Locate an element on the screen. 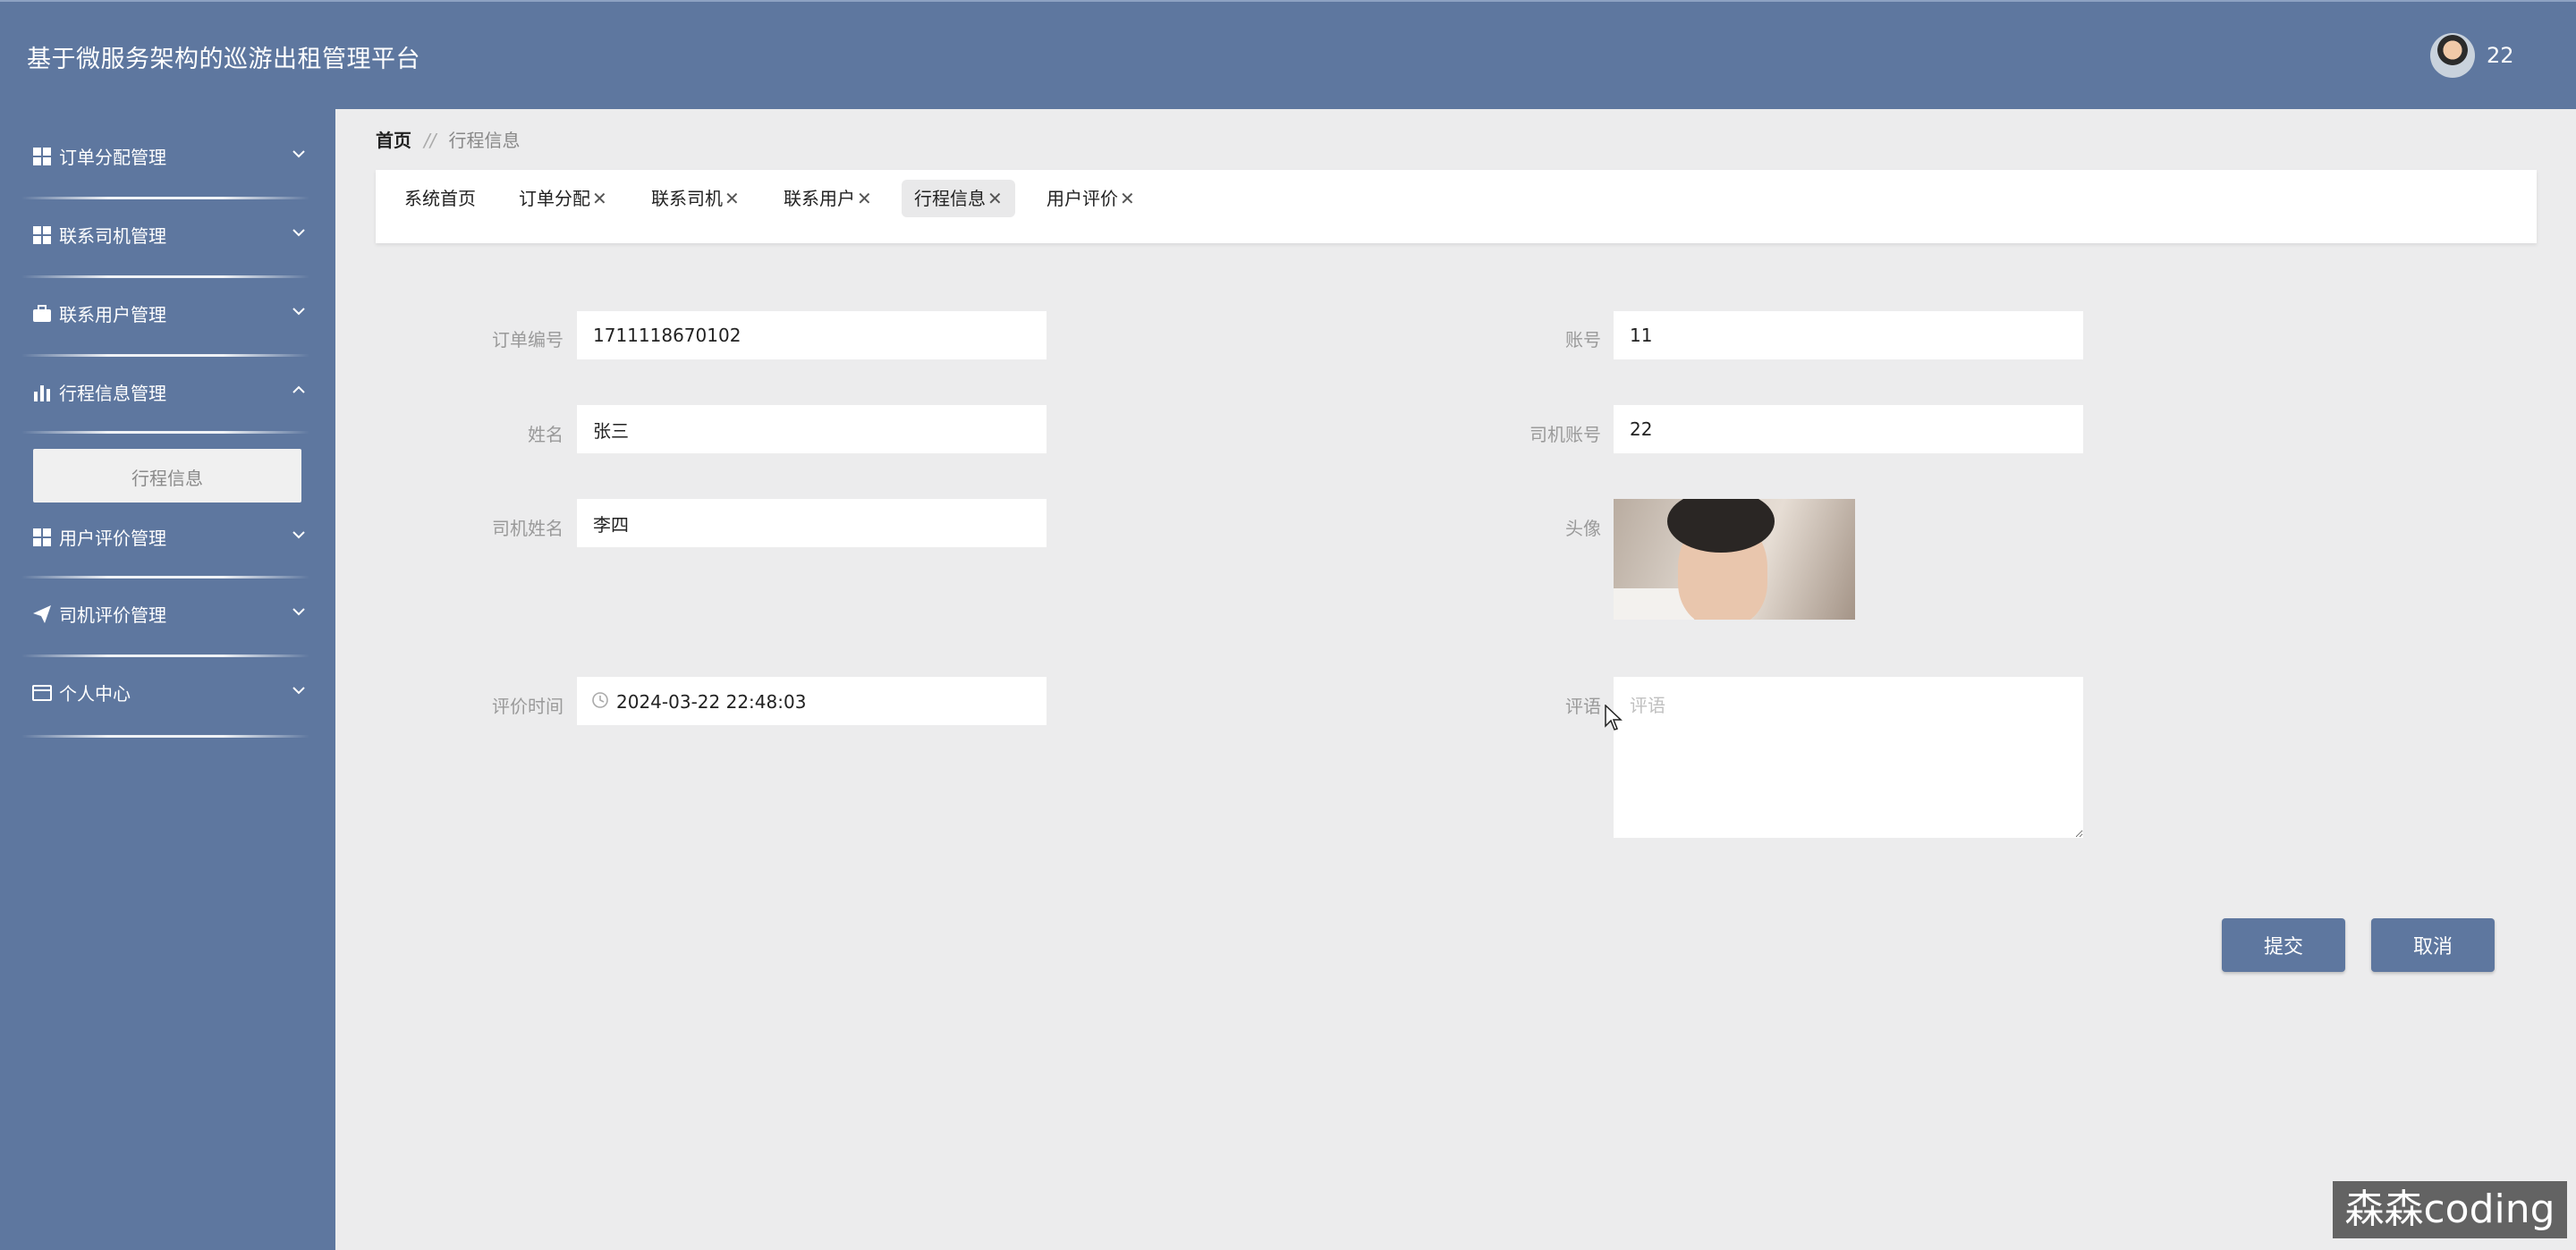  account-label: 账号 is located at coordinates (1583, 340).